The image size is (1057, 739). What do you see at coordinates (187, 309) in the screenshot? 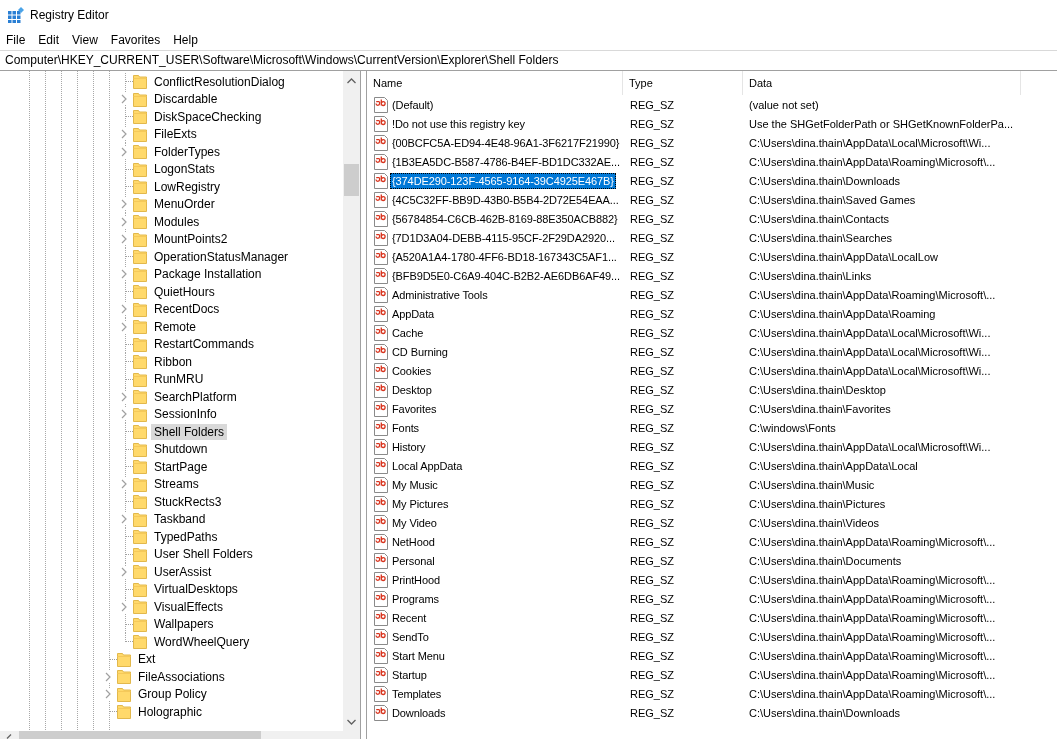
I see `tree-item: RecentDocs` at bounding box center [187, 309].